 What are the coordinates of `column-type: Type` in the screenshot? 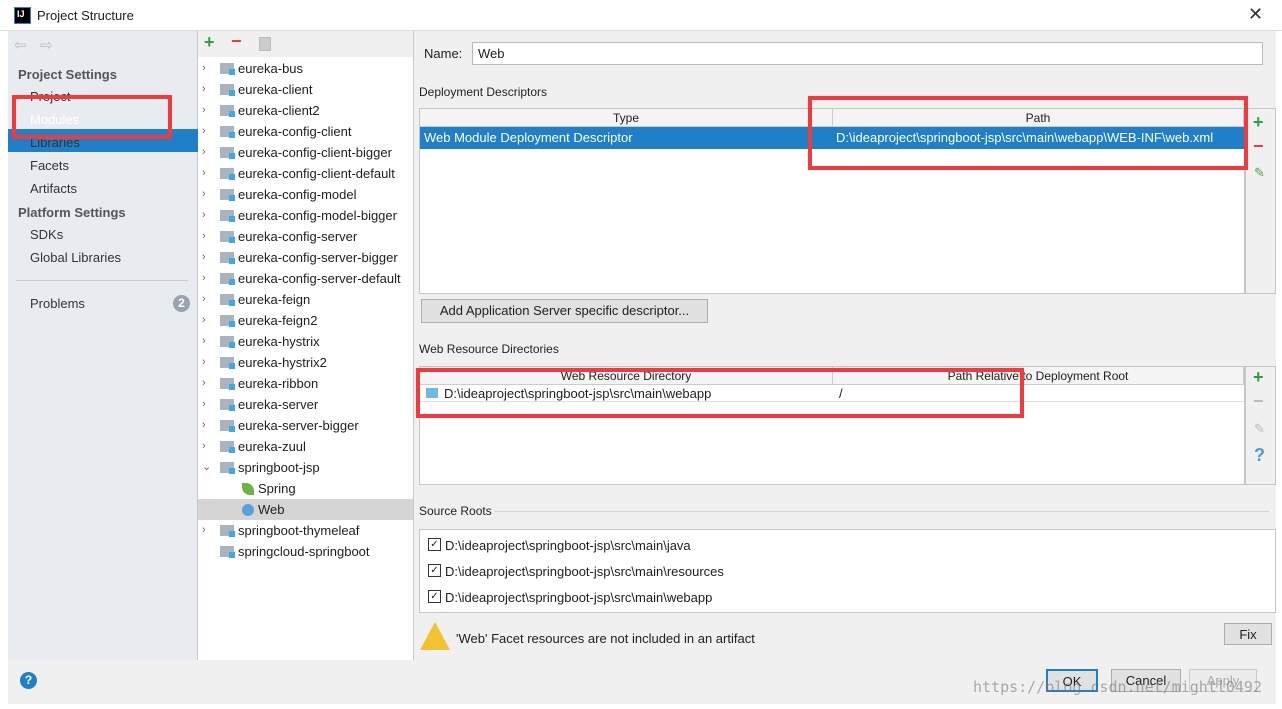 It's located at (626, 118).